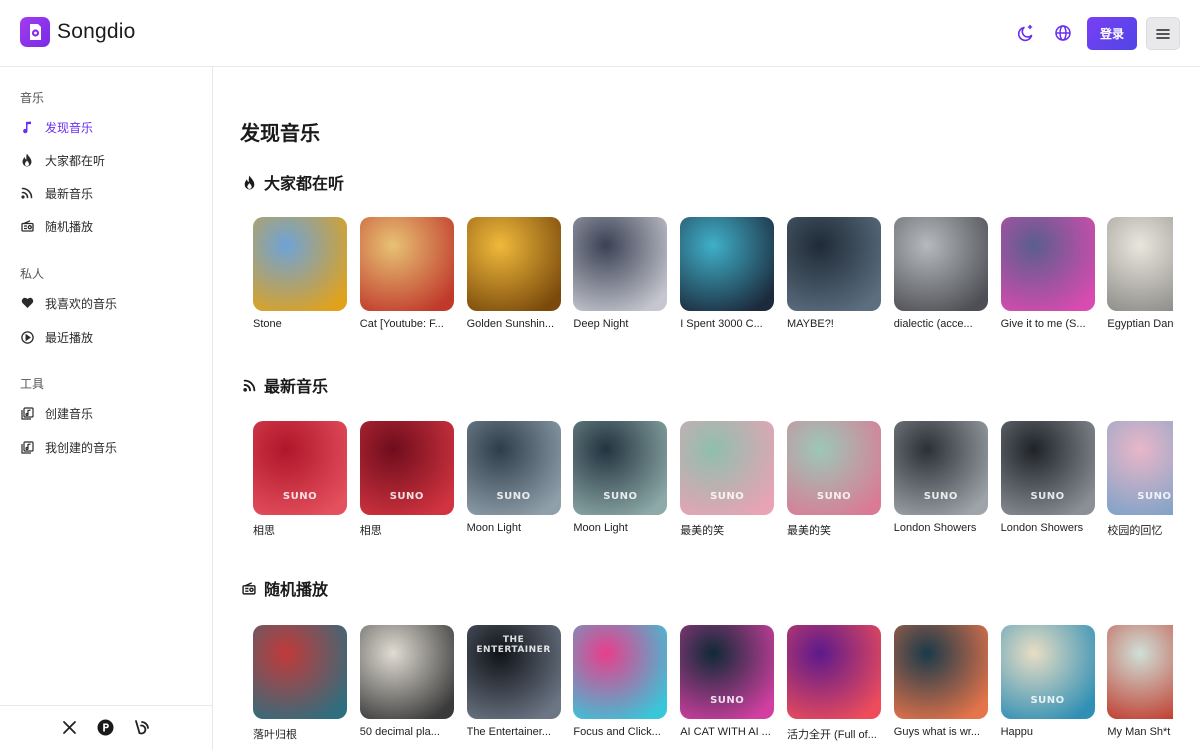 The width and height of the screenshot is (1200, 750). What do you see at coordinates (110, 447) in the screenshot?
I see `sidebar-item-my-music: 我创建的音乐` at bounding box center [110, 447].